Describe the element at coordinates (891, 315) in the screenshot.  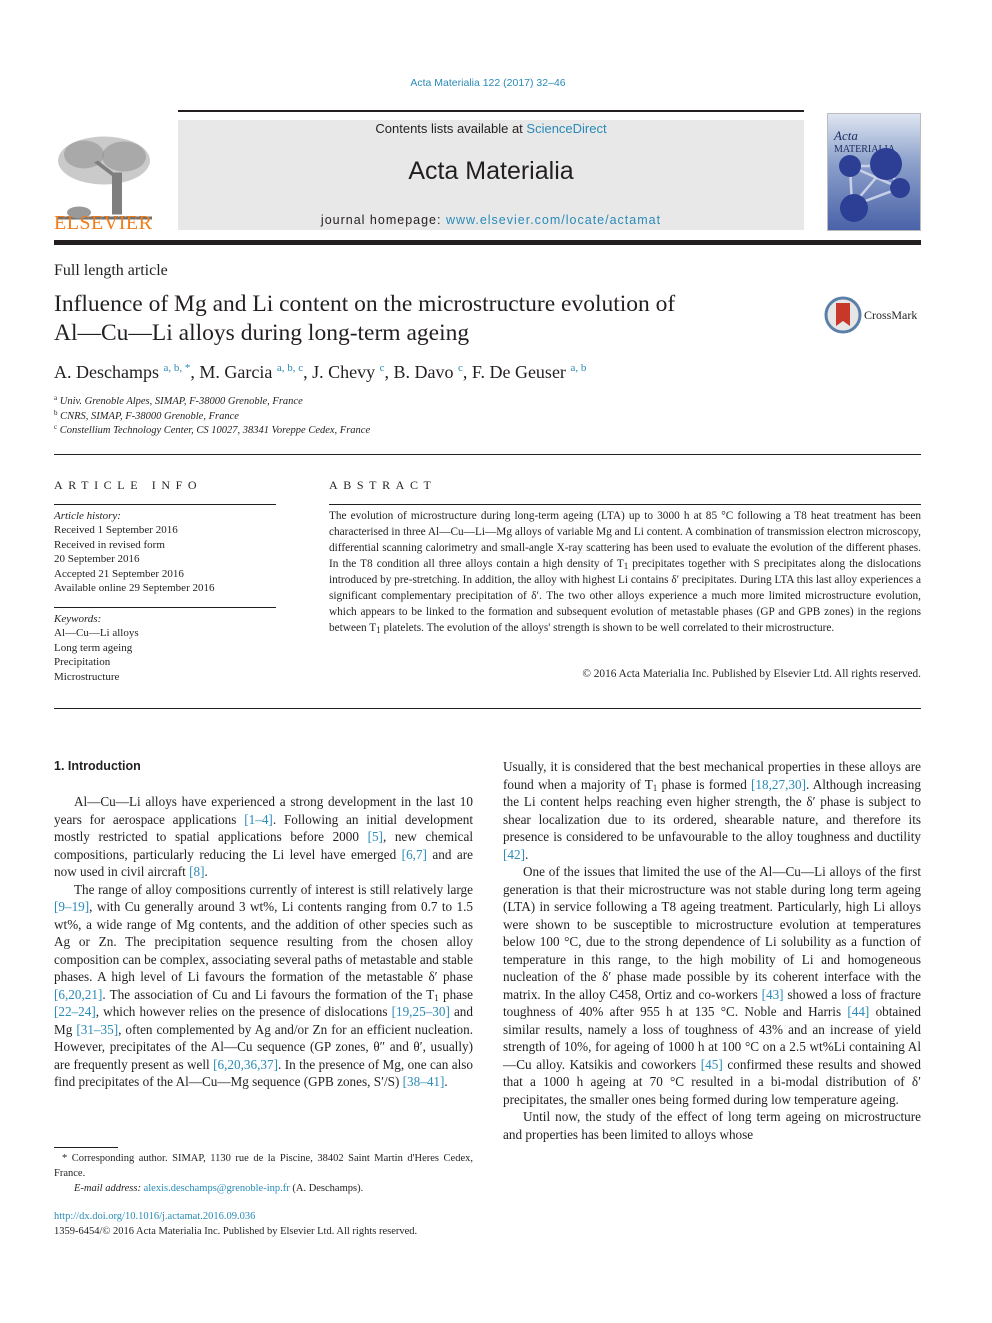
I see `crossmark-label: CrossMark` at that location.